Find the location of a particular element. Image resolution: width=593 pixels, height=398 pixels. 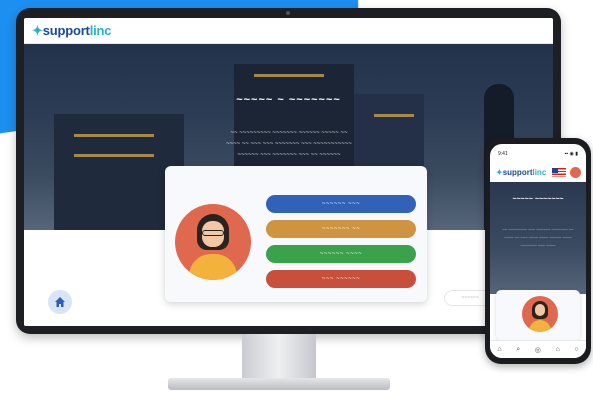

avatar-face is located at coordinates (540, 310).